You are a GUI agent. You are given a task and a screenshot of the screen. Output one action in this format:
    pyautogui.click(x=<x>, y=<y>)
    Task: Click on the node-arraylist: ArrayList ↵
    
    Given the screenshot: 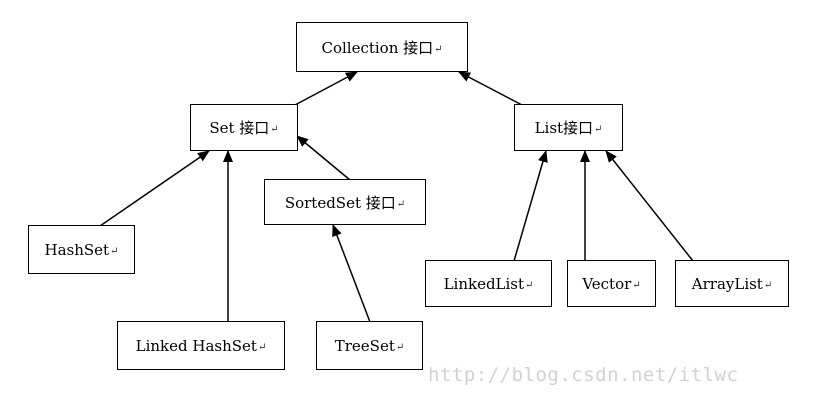 What is the action you would take?
    pyautogui.click(x=732, y=283)
    